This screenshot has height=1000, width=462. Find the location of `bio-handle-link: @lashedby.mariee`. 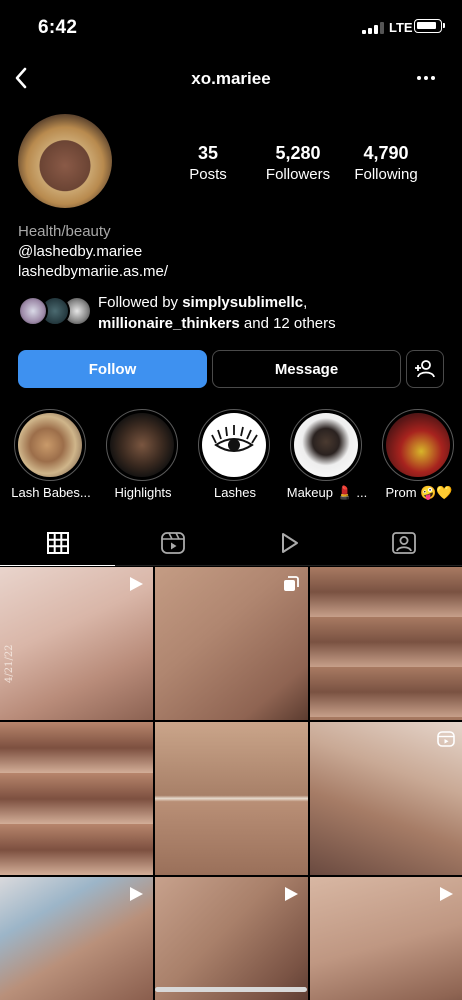

bio-handle-link: @lashedby.mariee is located at coordinates (93, 252).